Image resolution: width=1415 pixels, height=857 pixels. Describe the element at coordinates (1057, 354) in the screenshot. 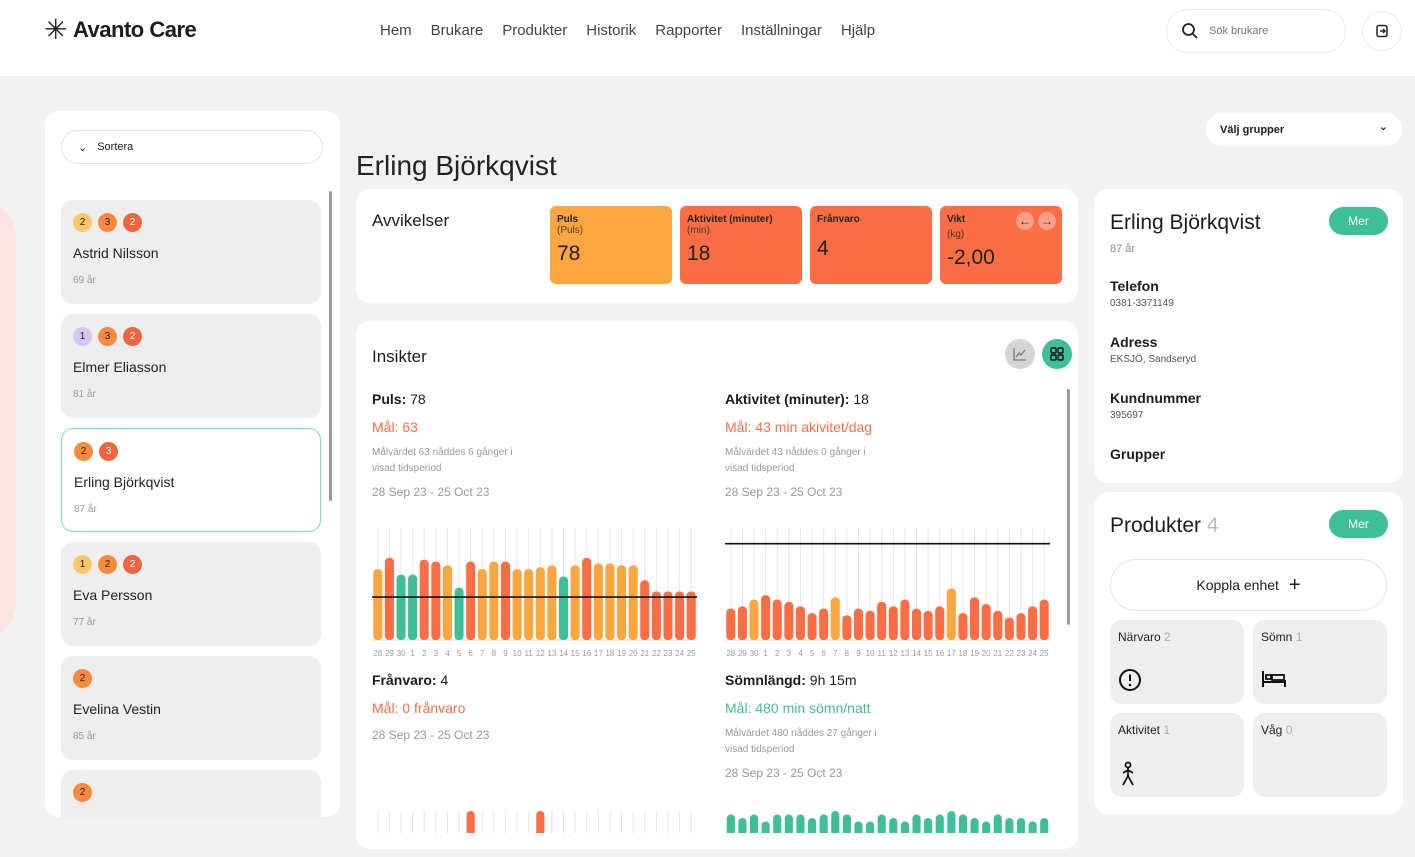

I see `grid-view-button` at that location.